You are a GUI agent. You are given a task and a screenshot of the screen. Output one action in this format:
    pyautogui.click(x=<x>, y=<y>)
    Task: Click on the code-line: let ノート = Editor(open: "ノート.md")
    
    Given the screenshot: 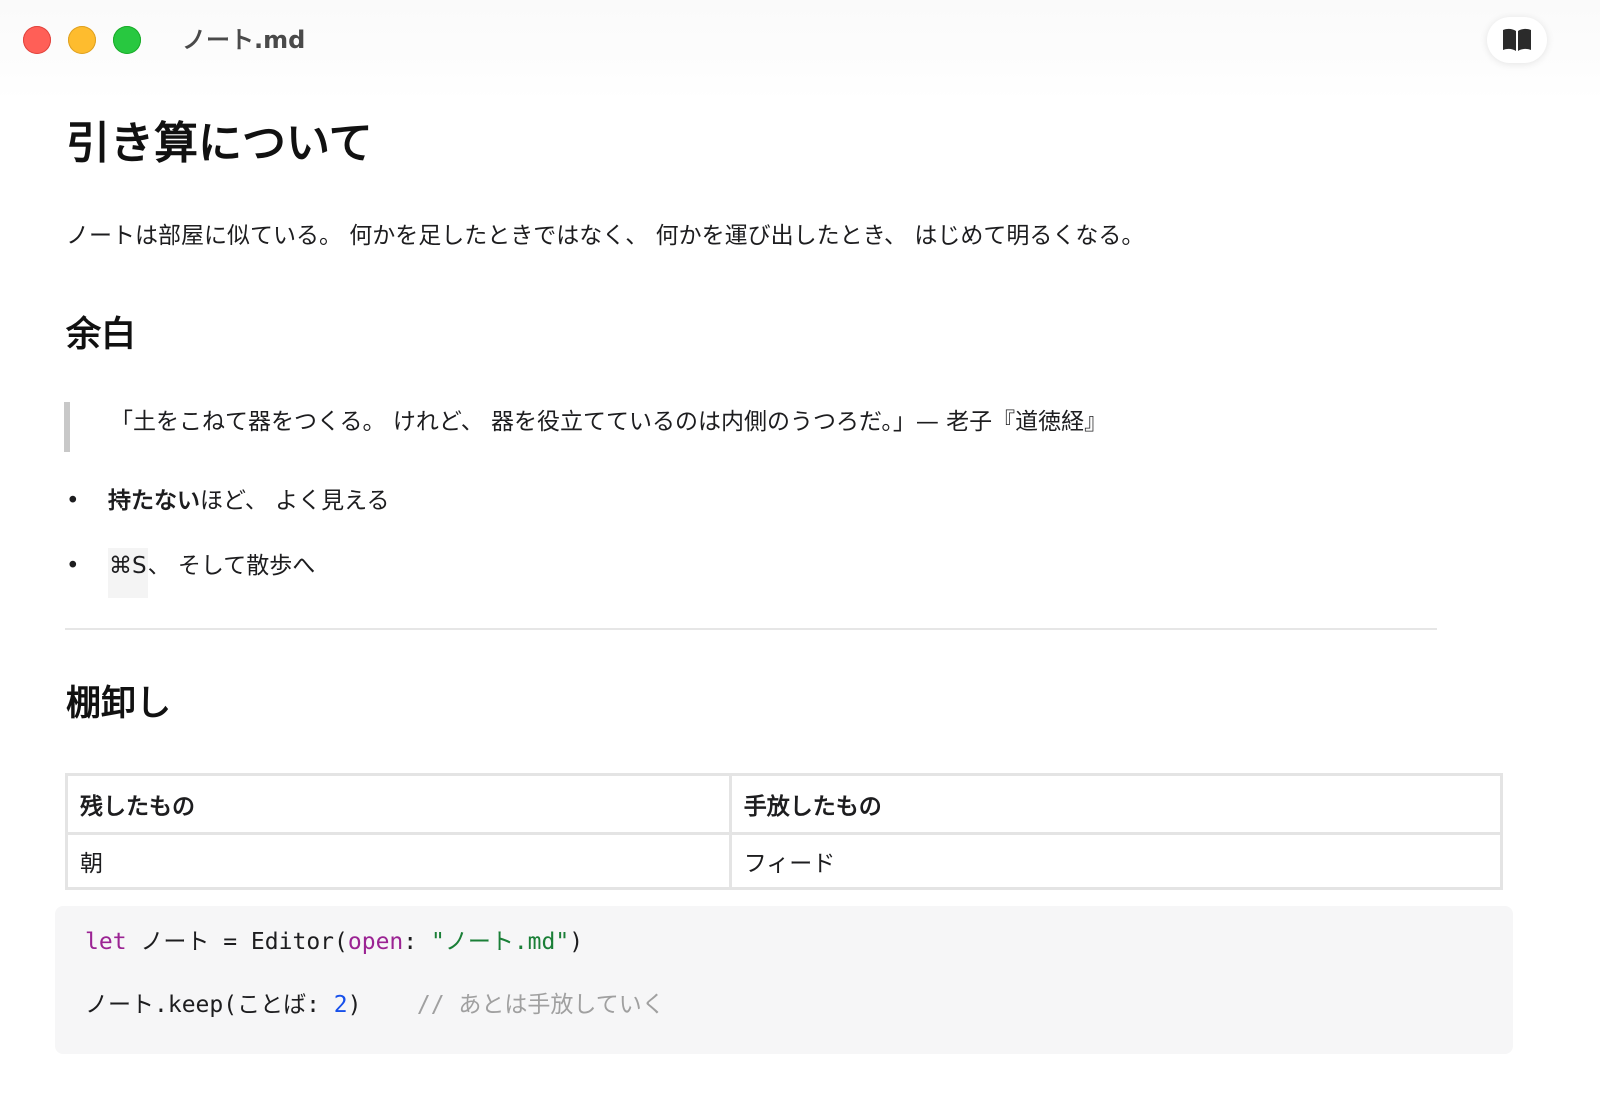 What is the action you would take?
    pyautogui.click(x=334, y=942)
    